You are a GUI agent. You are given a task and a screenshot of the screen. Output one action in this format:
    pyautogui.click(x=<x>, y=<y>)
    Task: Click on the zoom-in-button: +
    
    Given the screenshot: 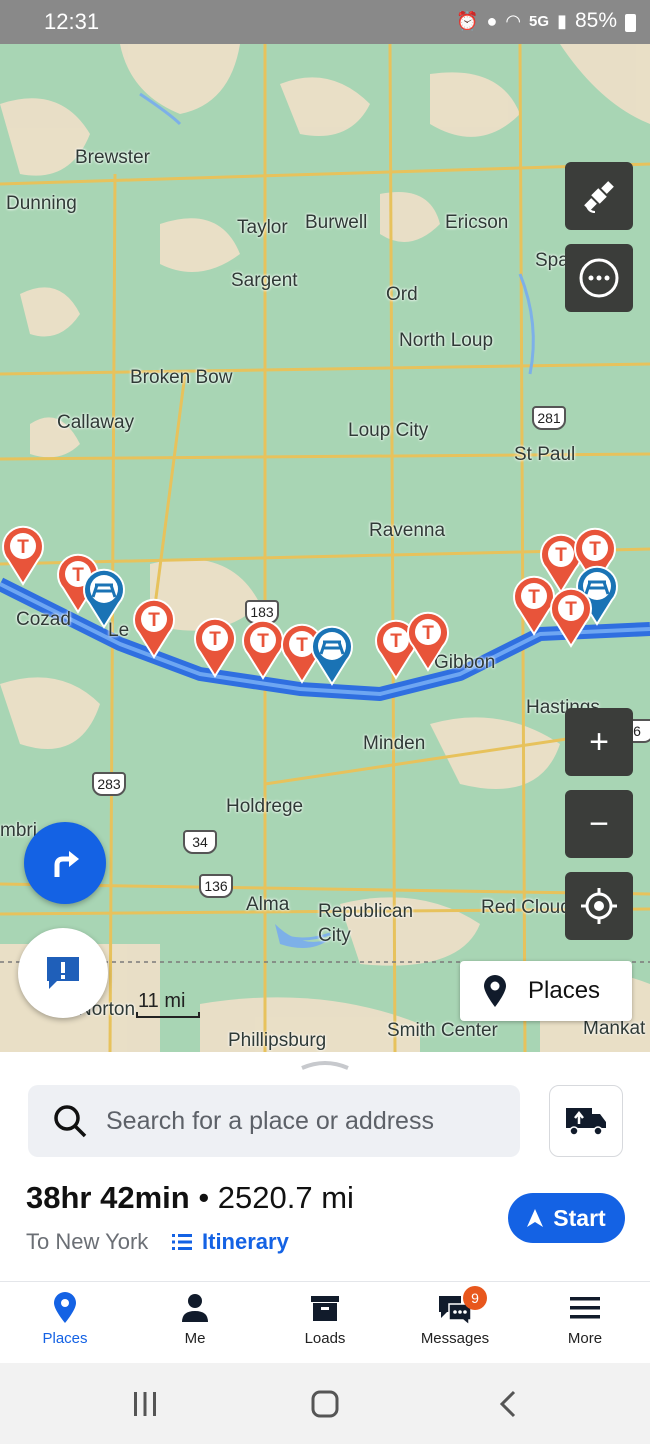 What is the action you would take?
    pyautogui.click(x=599, y=742)
    